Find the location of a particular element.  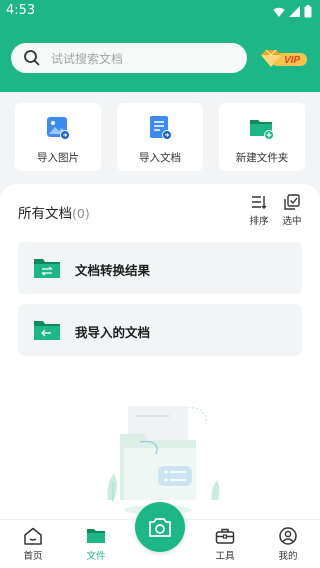

vip-button: VIP is located at coordinates (284, 59).